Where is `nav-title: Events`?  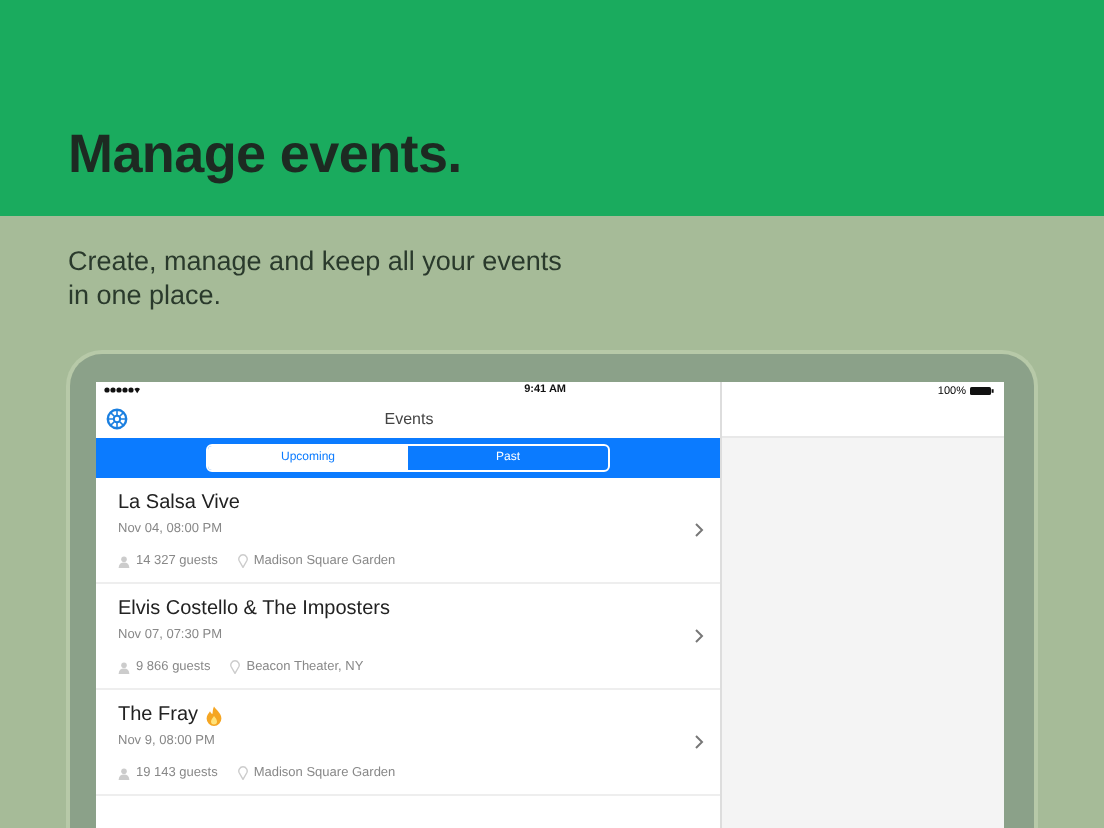 nav-title: Events is located at coordinates (409, 418).